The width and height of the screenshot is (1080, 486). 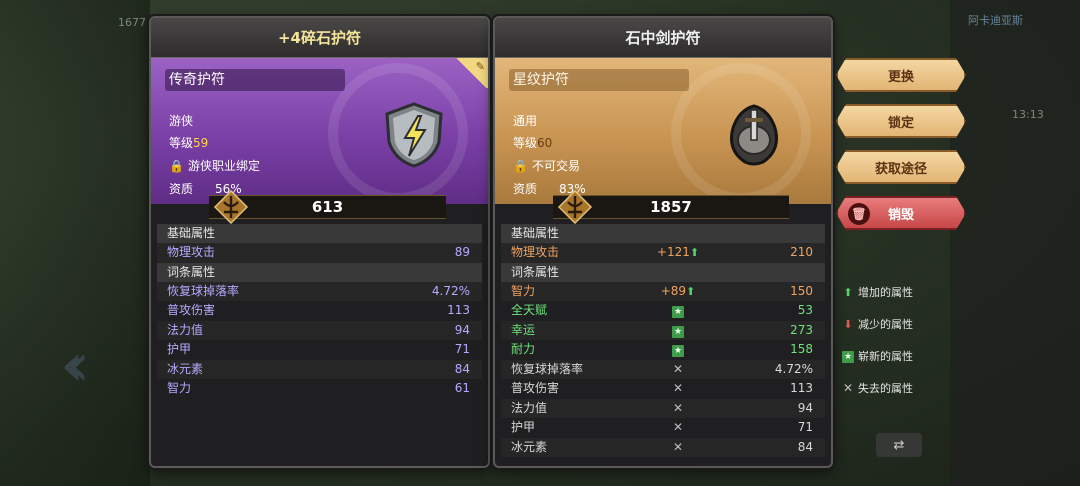 I want to click on attr-row: 法力值 ✕ 94, so click(x=663, y=409).